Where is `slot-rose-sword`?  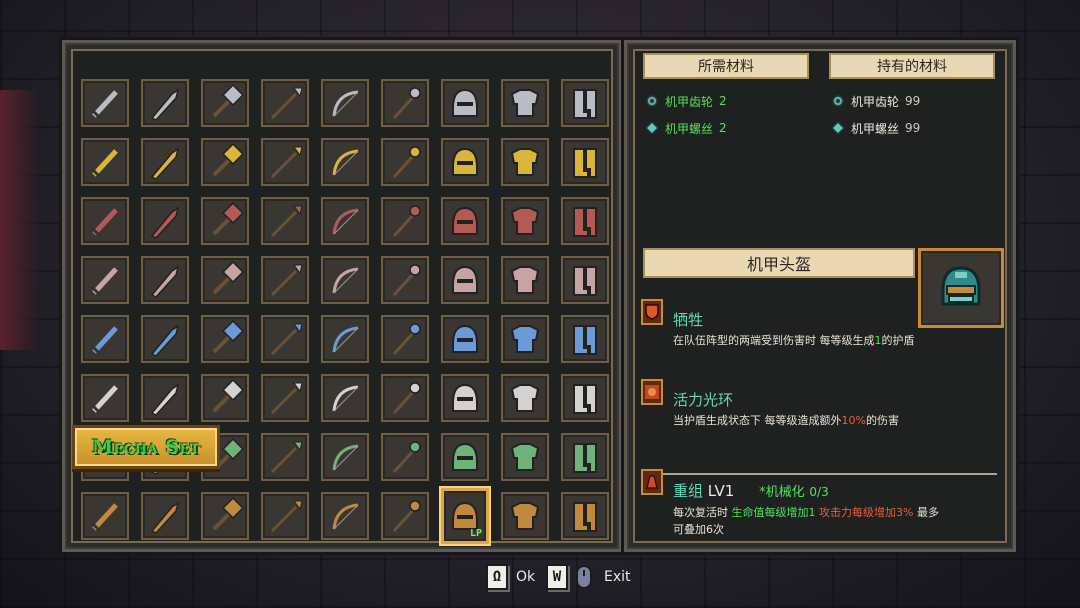
slot-rose-sword is located at coordinates (105, 280).